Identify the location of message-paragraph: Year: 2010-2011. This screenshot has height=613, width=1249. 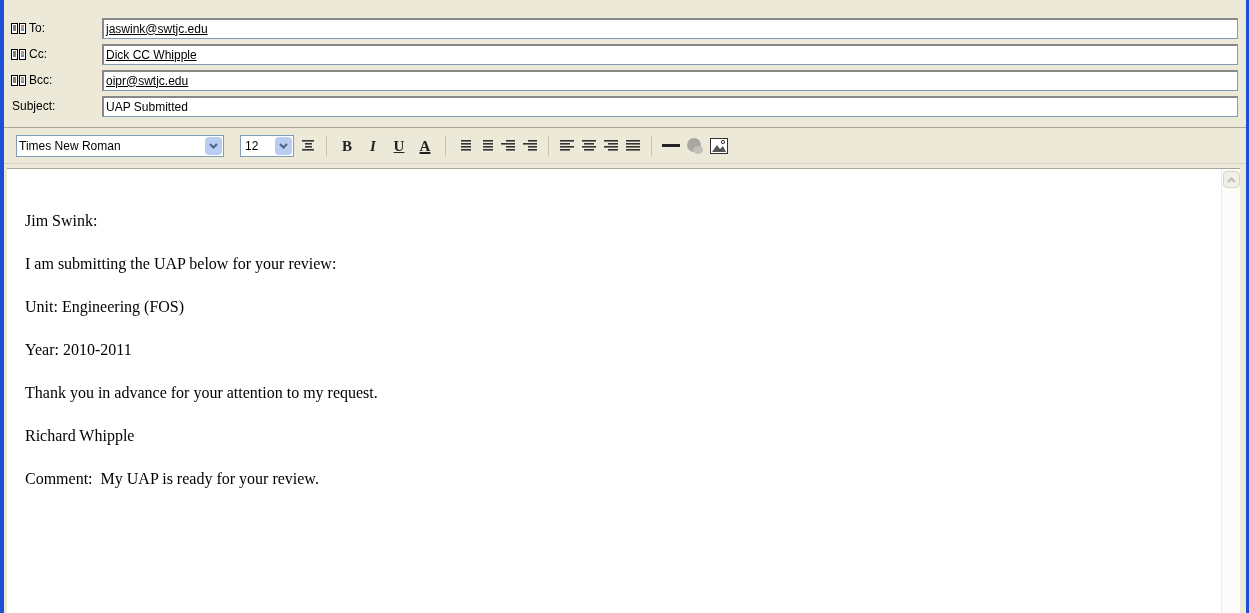
(79, 350).